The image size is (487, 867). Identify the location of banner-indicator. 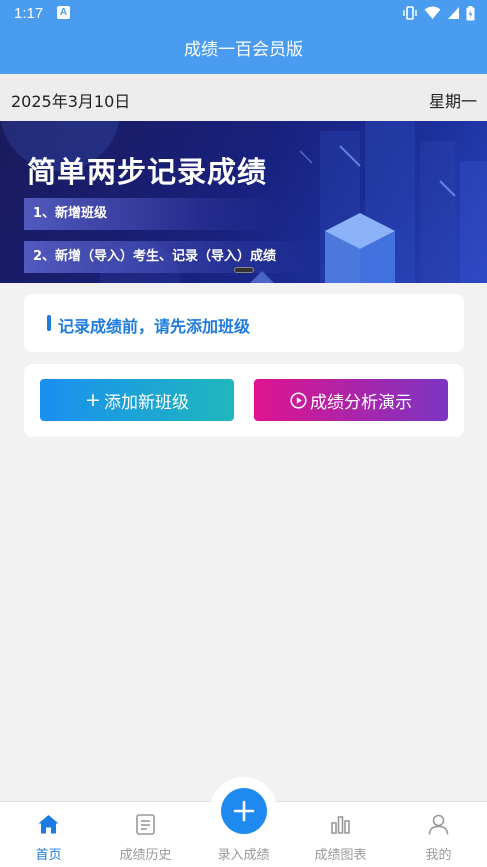
(244, 270).